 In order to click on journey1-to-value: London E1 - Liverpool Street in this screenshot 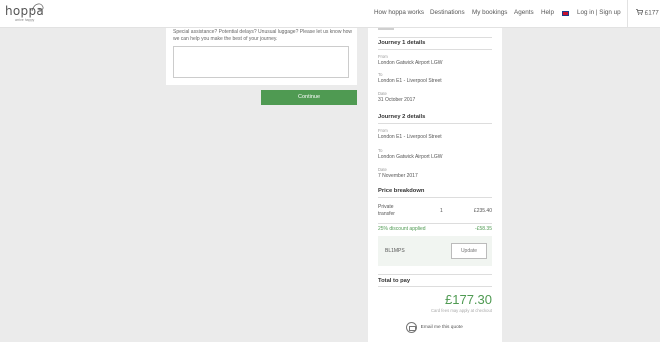, I will do `click(410, 81)`.